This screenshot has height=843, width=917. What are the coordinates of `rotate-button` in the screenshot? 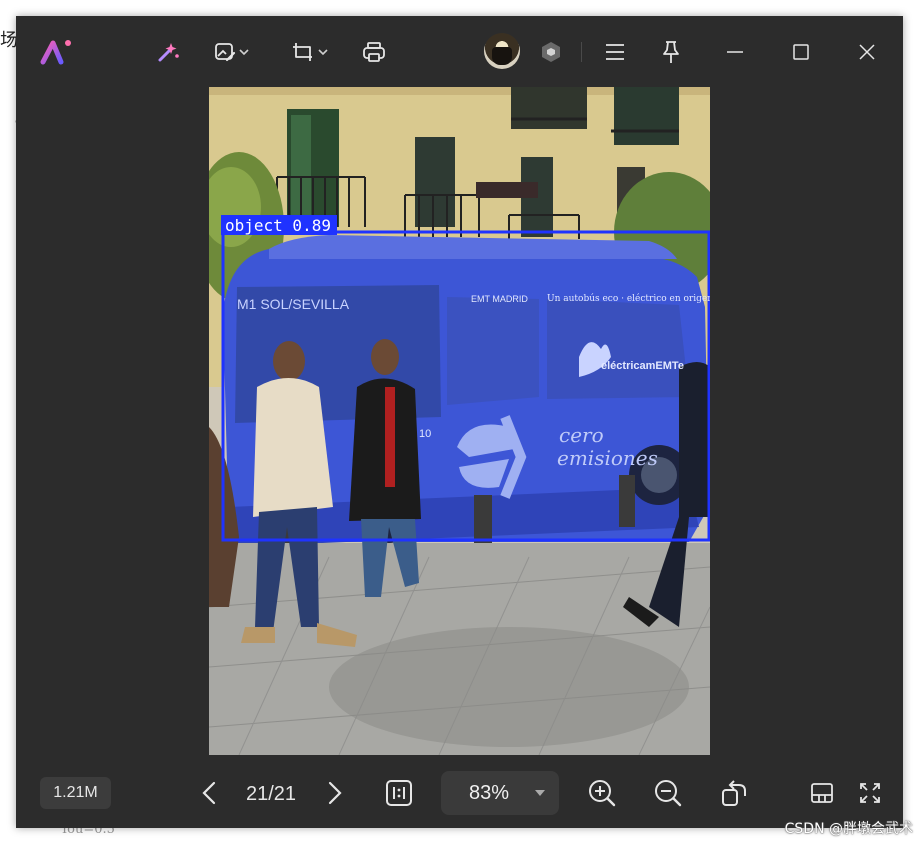 It's located at (734, 793).